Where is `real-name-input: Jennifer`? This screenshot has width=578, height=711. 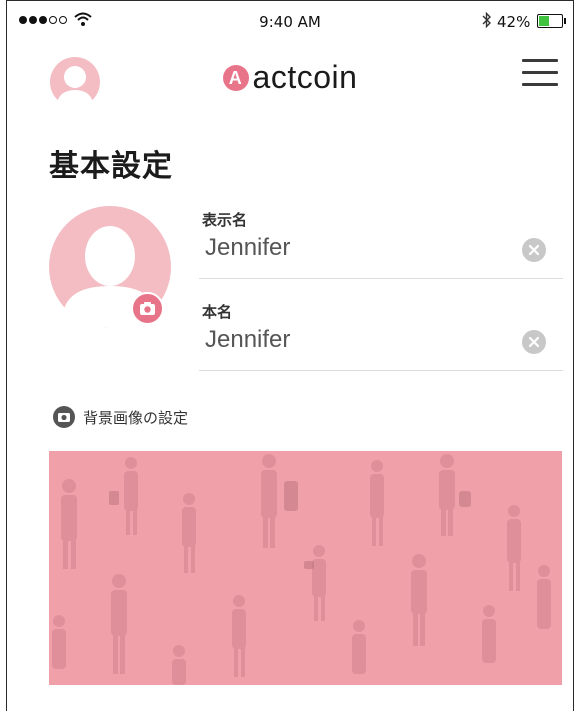 real-name-input: Jennifer is located at coordinates (384, 340).